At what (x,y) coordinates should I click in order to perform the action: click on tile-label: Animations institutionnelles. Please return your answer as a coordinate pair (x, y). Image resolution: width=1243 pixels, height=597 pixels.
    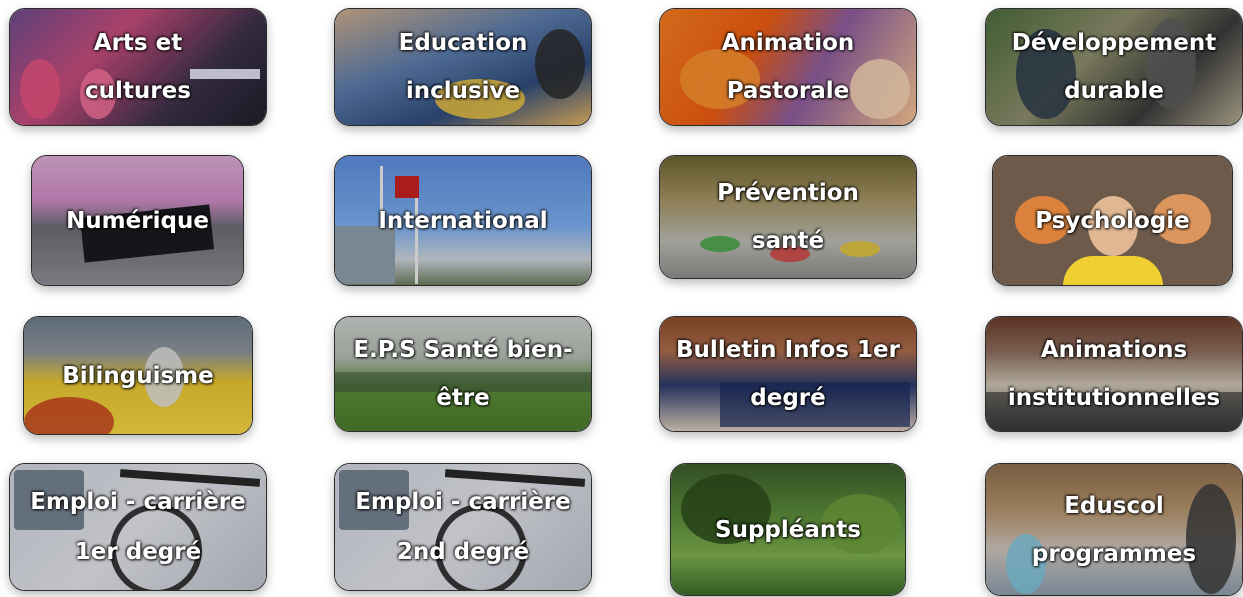
    Looking at the image, I should click on (1114, 374).